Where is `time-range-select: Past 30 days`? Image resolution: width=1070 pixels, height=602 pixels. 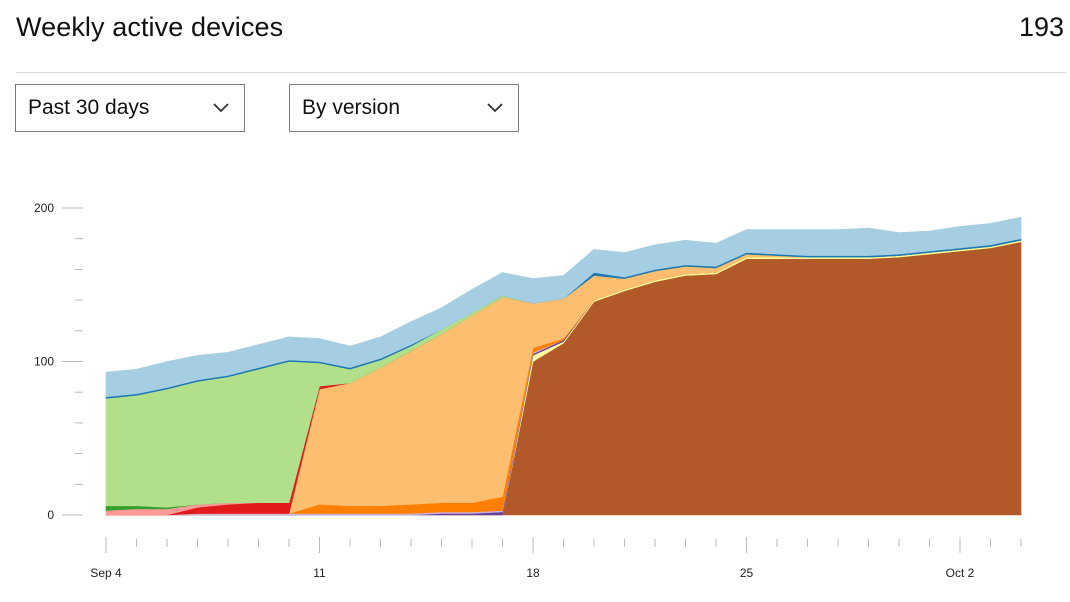
time-range-select: Past 30 days is located at coordinates (130, 108).